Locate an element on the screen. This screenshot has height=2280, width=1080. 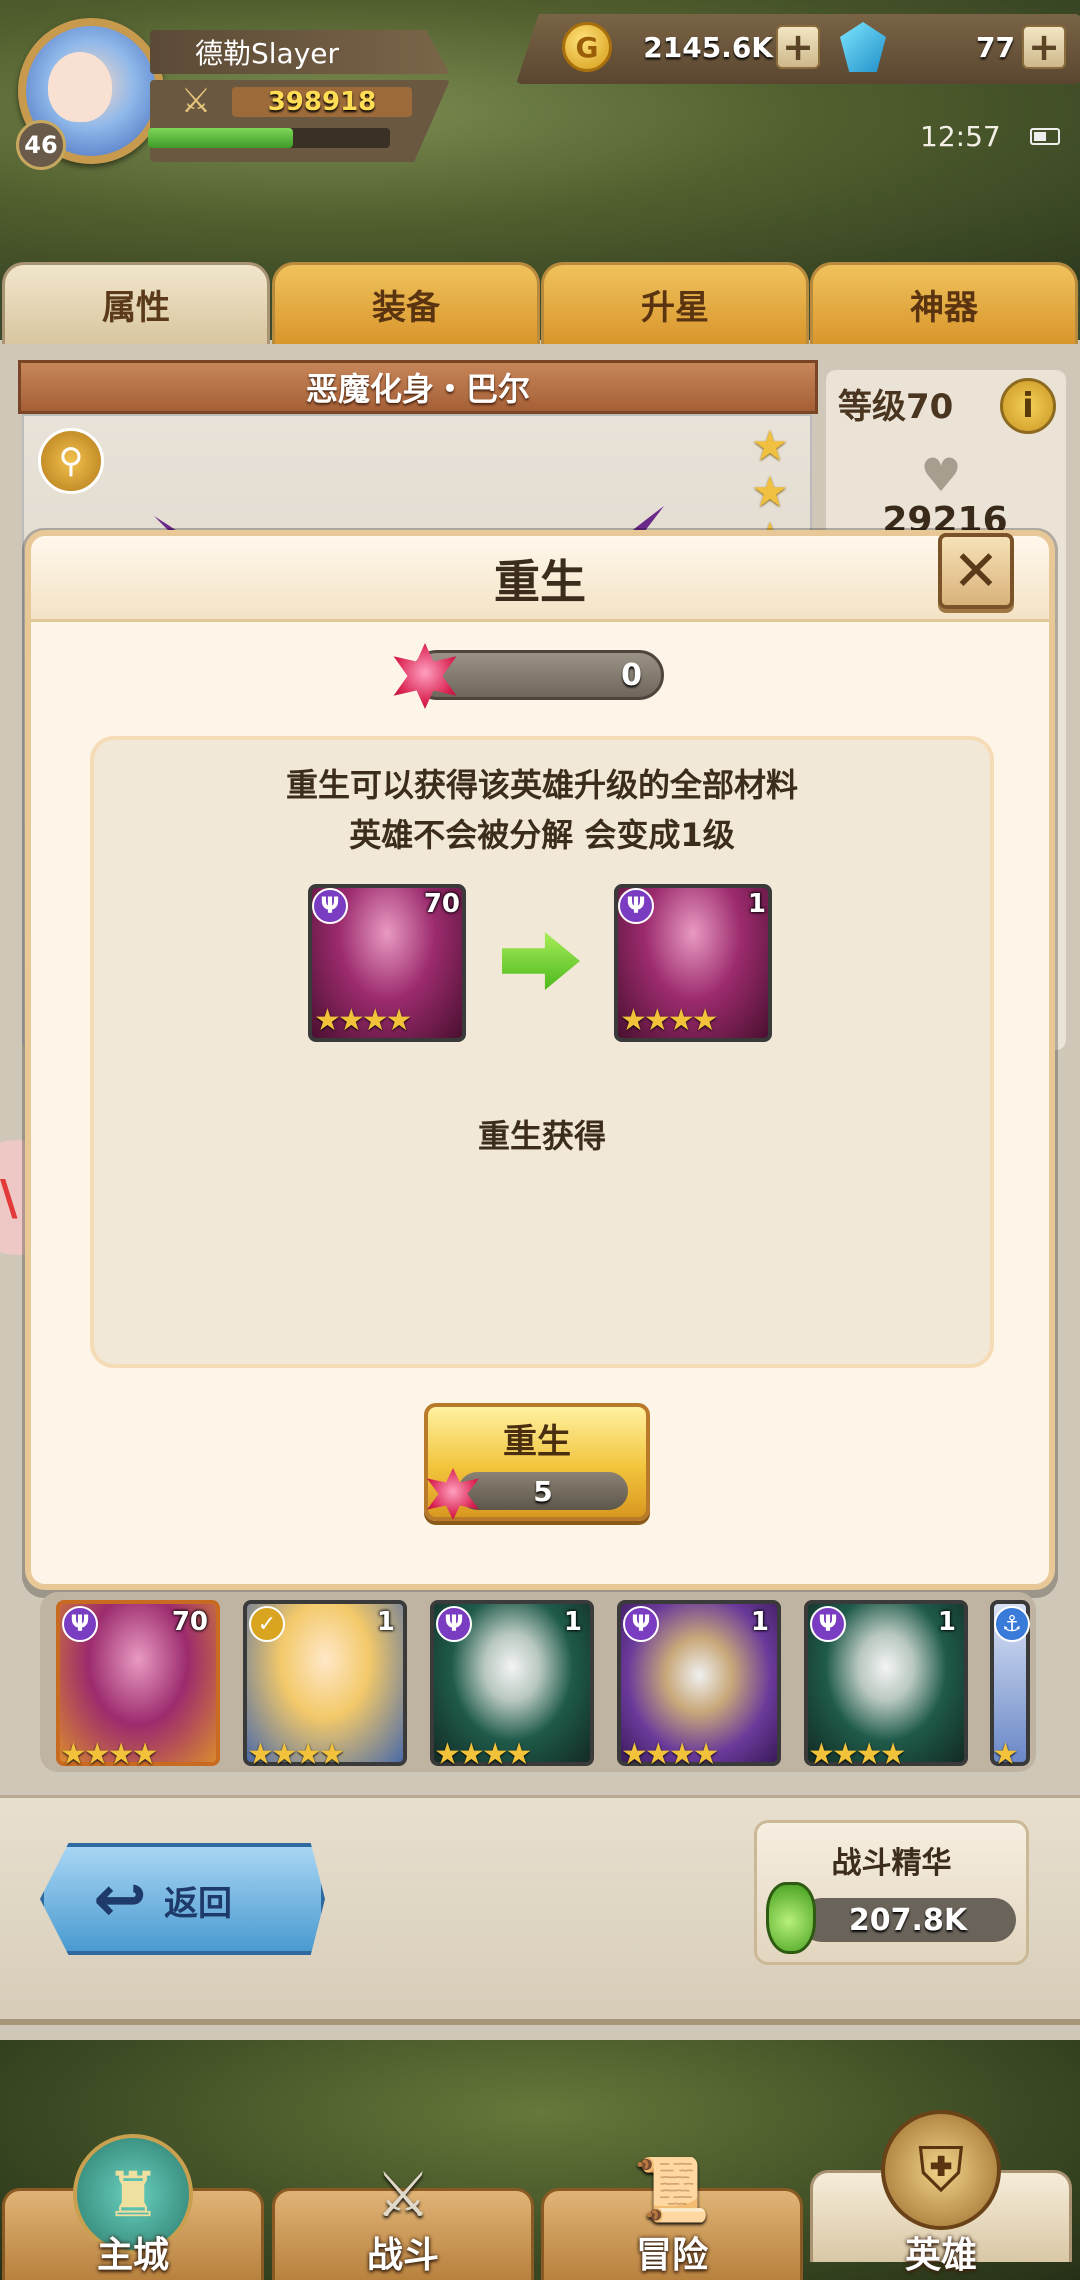
battle-essence-value: 207.8K is located at coordinates (908, 1920).